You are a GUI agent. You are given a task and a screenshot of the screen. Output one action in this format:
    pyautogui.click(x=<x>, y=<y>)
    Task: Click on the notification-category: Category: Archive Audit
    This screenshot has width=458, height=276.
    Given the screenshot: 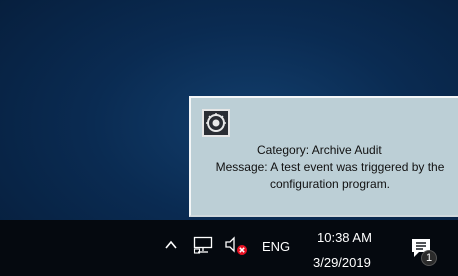 What is the action you would take?
    pyautogui.click(x=319, y=150)
    